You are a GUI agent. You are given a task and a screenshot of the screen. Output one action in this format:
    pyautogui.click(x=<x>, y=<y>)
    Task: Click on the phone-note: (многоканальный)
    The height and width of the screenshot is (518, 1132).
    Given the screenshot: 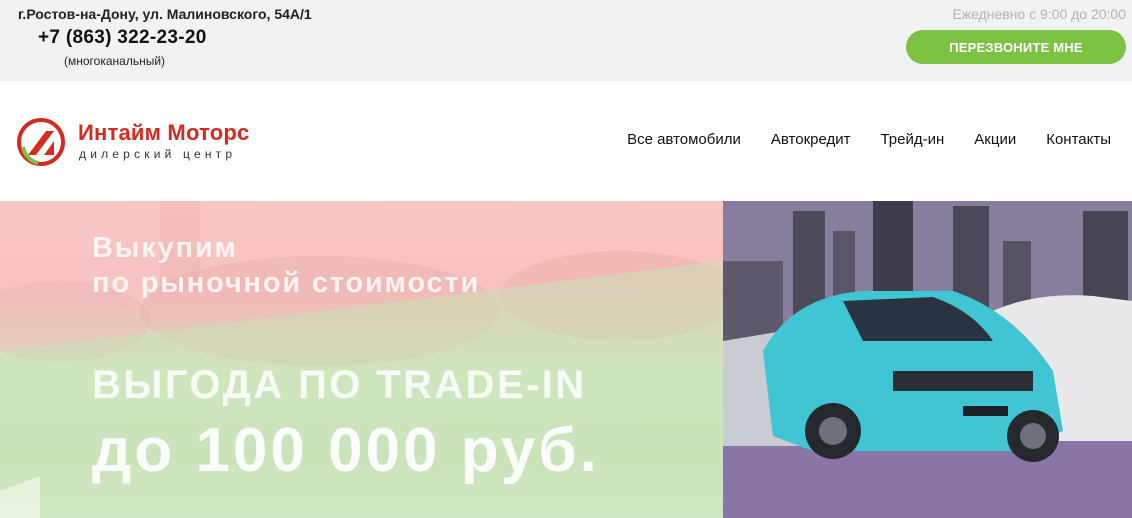 What is the action you would take?
    pyautogui.click(x=115, y=61)
    